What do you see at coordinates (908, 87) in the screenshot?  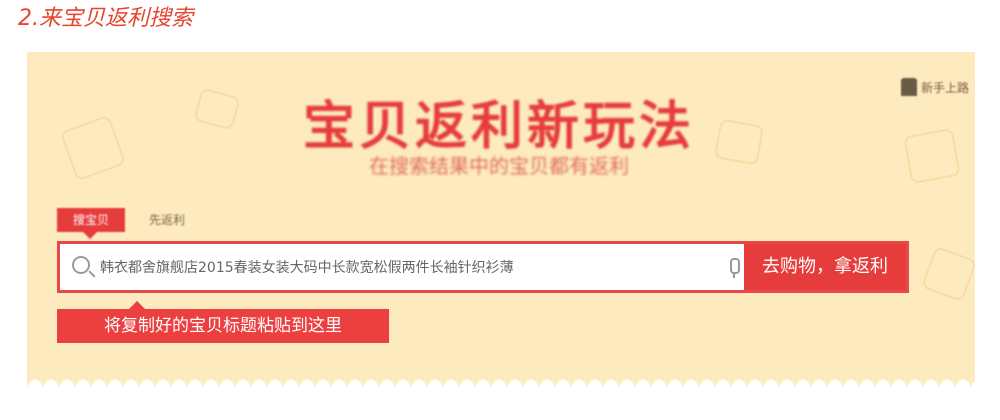 I see `user-icon` at bounding box center [908, 87].